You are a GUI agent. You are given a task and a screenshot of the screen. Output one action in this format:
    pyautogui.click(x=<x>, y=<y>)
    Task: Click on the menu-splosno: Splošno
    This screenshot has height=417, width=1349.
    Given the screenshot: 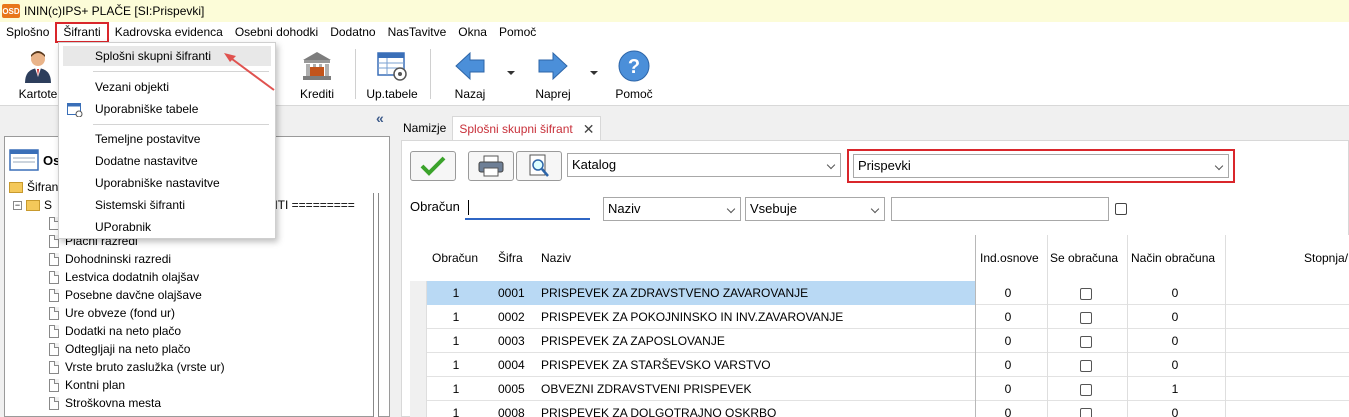 What is the action you would take?
    pyautogui.click(x=27, y=32)
    